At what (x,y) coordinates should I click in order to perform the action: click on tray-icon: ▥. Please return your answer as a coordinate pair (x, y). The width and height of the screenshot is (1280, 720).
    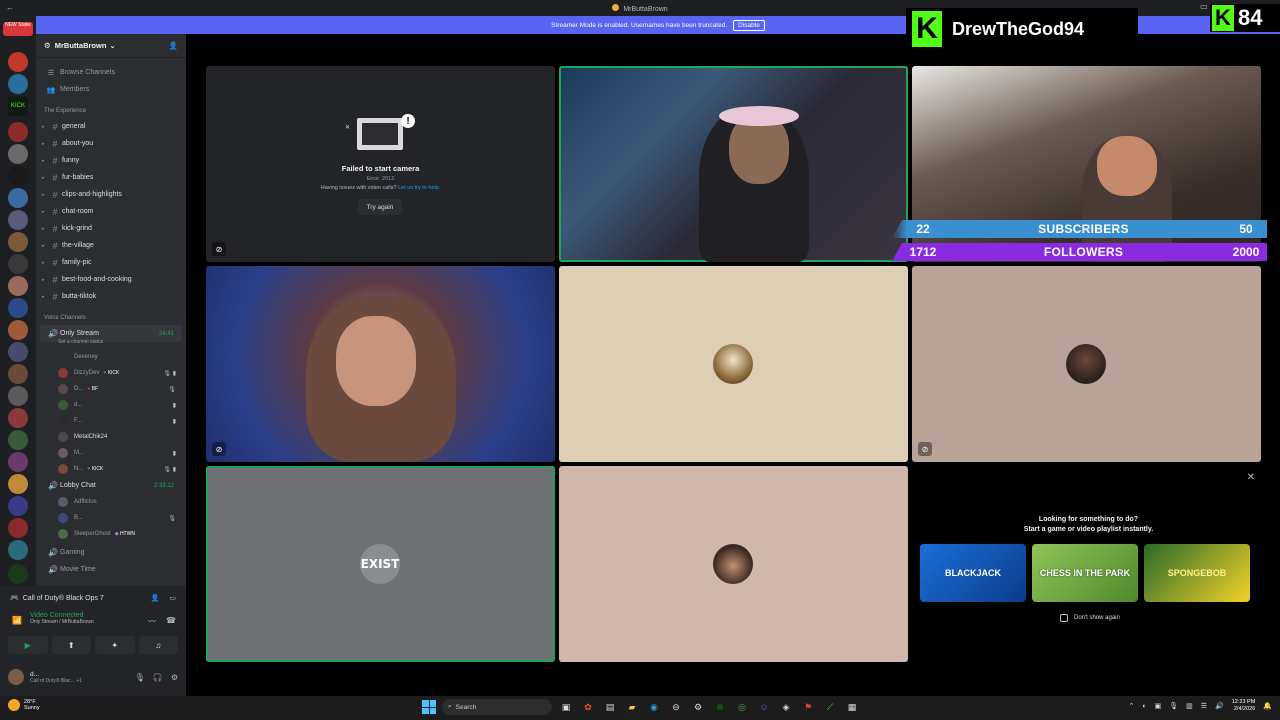
    Looking at the image, I should click on (1189, 706).